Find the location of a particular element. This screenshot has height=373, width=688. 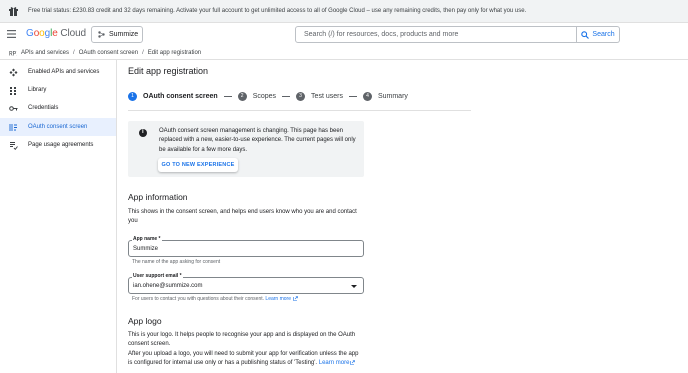

sidebar-item-credentials: Credentials is located at coordinates (58, 108).